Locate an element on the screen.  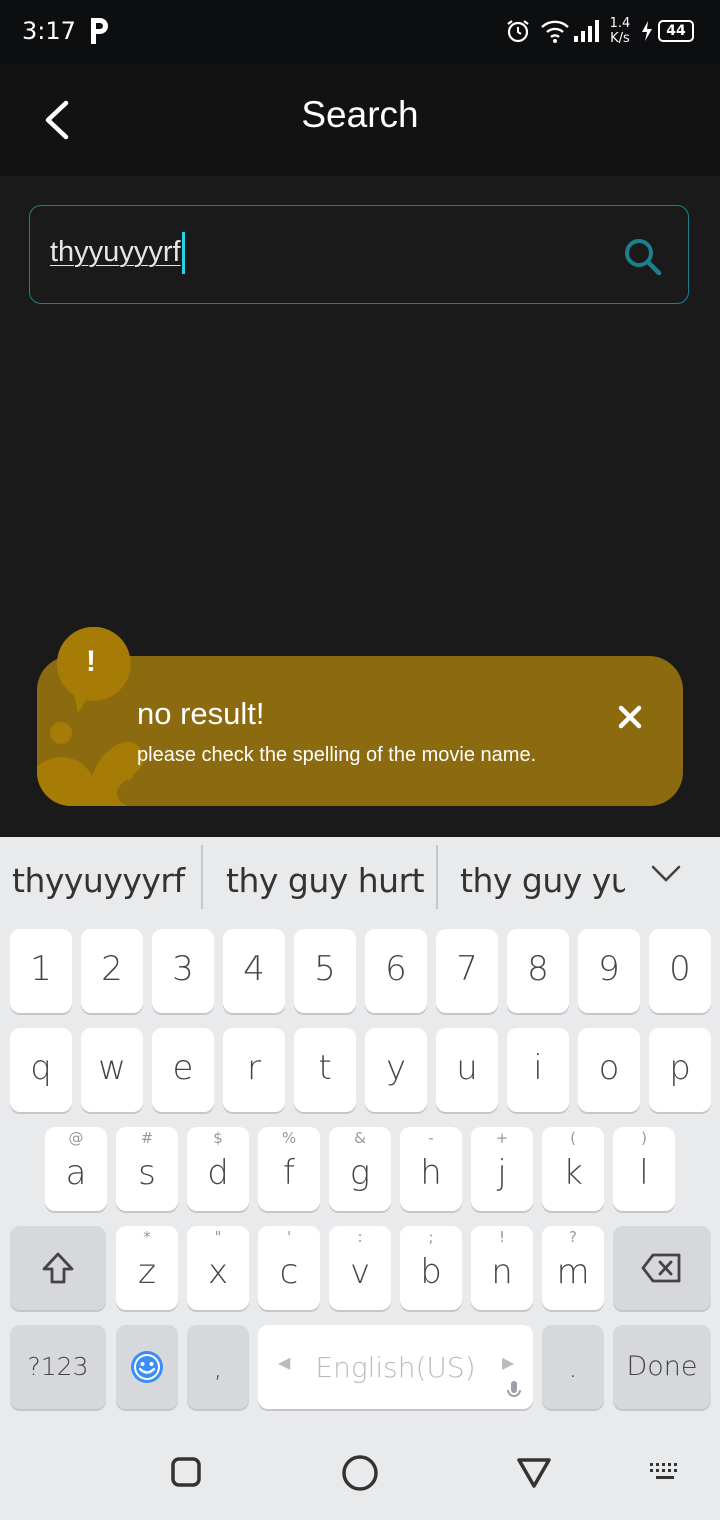
emoji-icon is located at coordinates (147, 1367).